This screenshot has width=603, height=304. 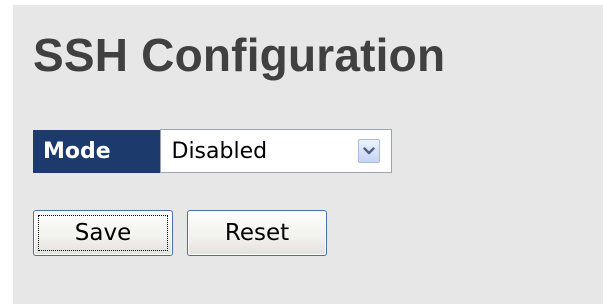 What do you see at coordinates (103, 233) in the screenshot?
I see `save-button: Save` at bounding box center [103, 233].